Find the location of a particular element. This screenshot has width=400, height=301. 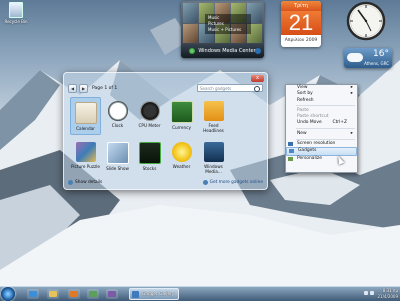

taskbar-windows-explorer is located at coordinates (53, 294).